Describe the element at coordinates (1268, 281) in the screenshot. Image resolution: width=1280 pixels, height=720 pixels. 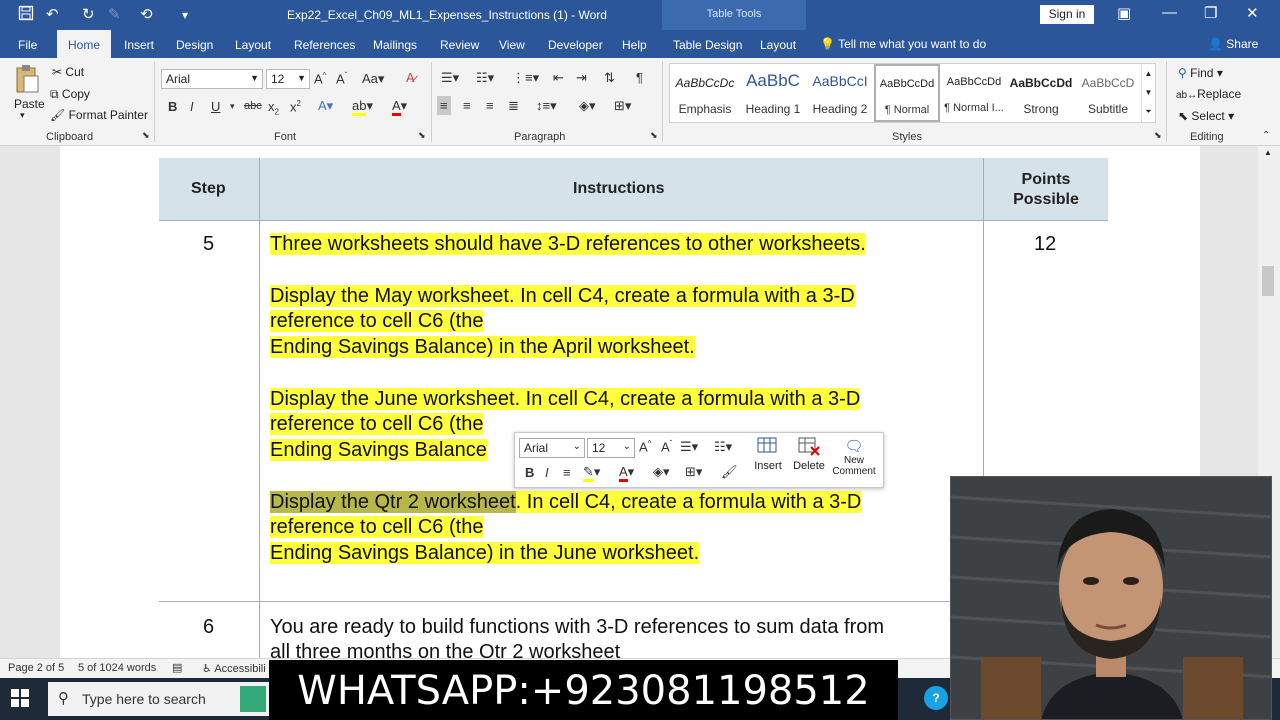
I see `scroll-thumb` at that location.